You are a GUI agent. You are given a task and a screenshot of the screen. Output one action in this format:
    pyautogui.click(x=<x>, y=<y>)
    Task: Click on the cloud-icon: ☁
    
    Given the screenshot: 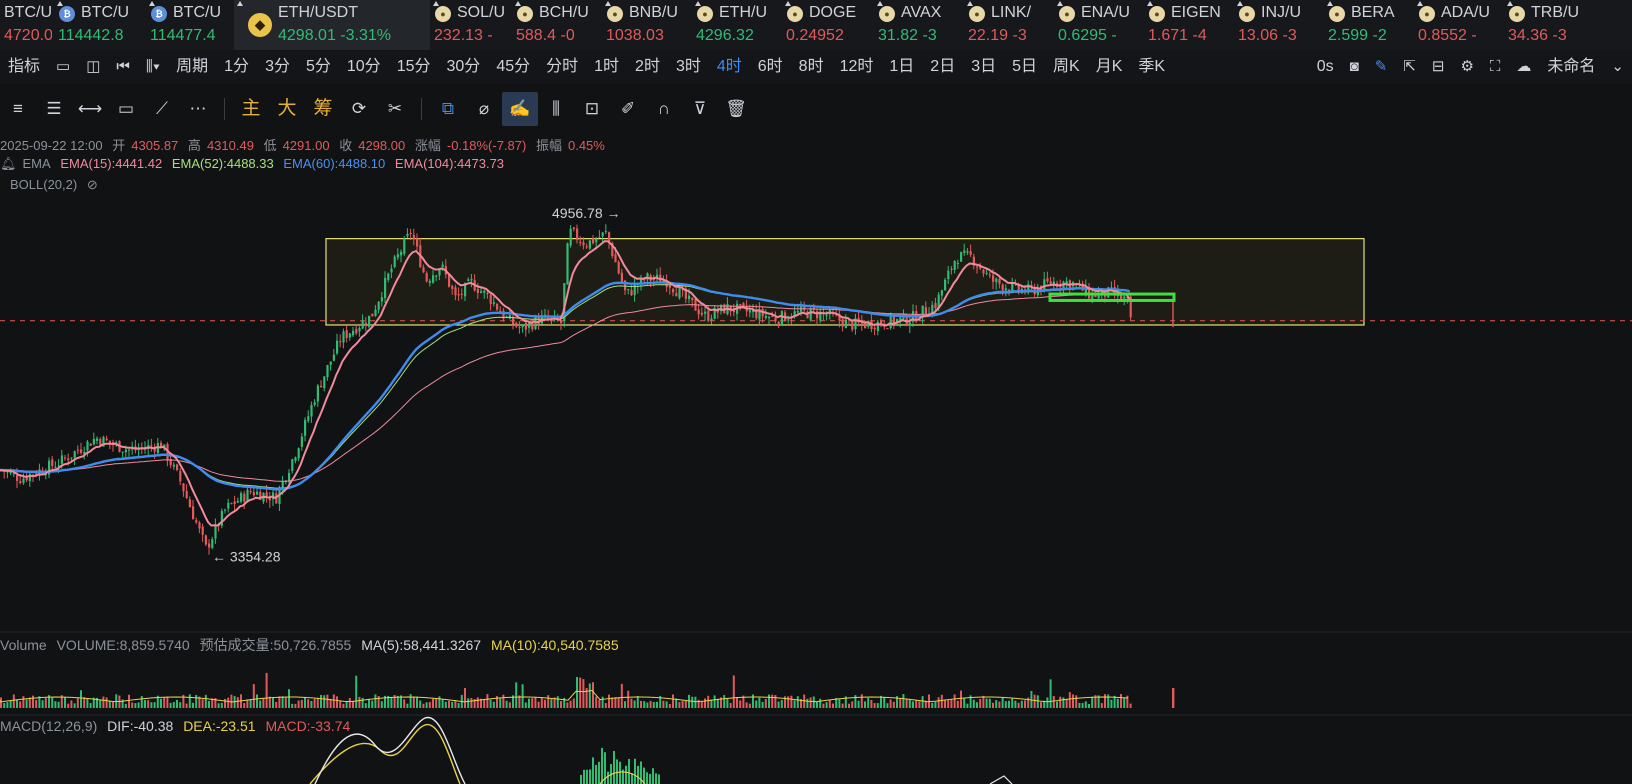 What is the action you would take?
    pyautogui.click(x=1523, y=67)
    